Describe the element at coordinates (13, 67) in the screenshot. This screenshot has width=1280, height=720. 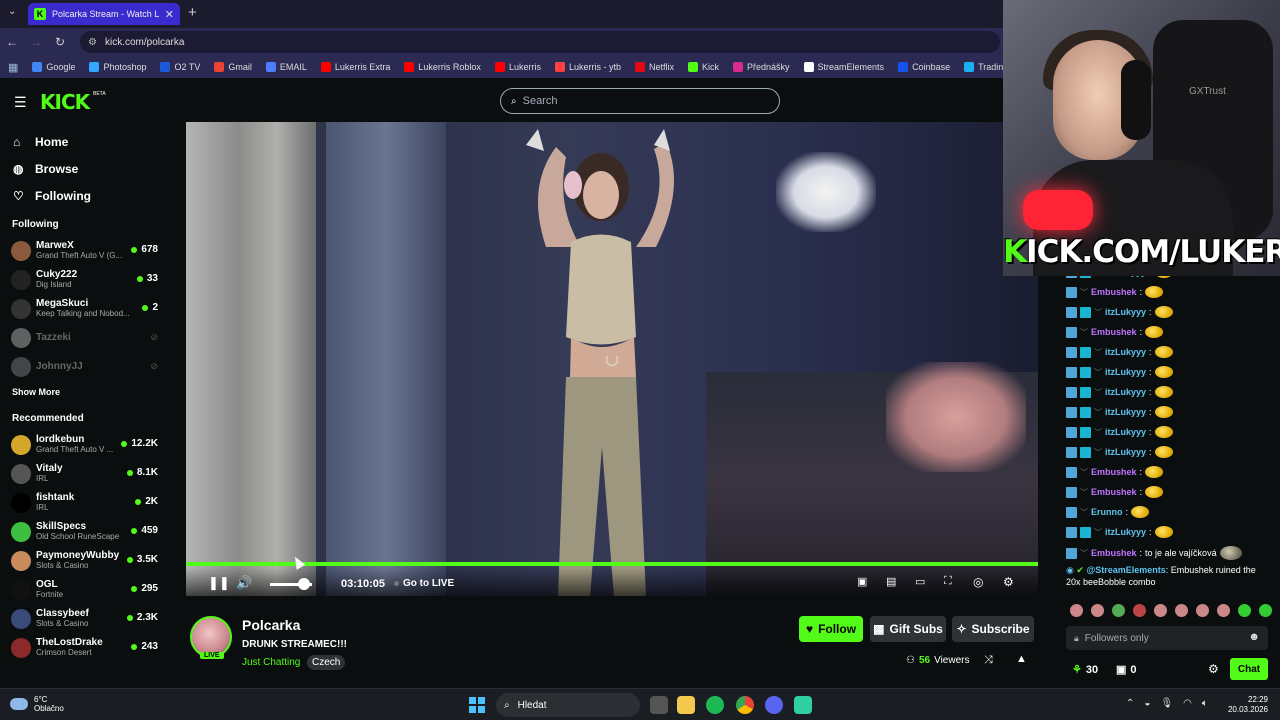
I see `apps-grid-icon: ▦` at that location.